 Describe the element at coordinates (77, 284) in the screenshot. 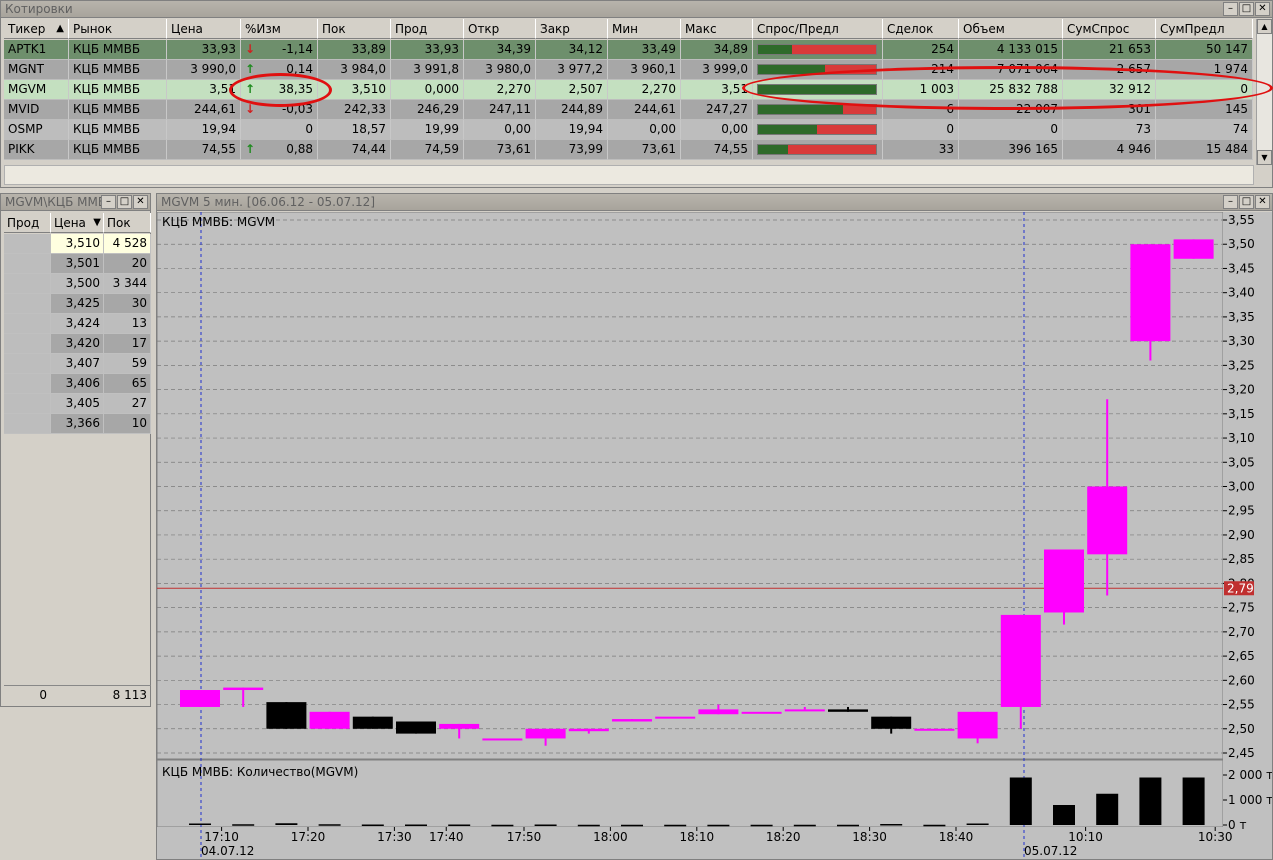

I see `book-row: 3,500 3 344` at that location.